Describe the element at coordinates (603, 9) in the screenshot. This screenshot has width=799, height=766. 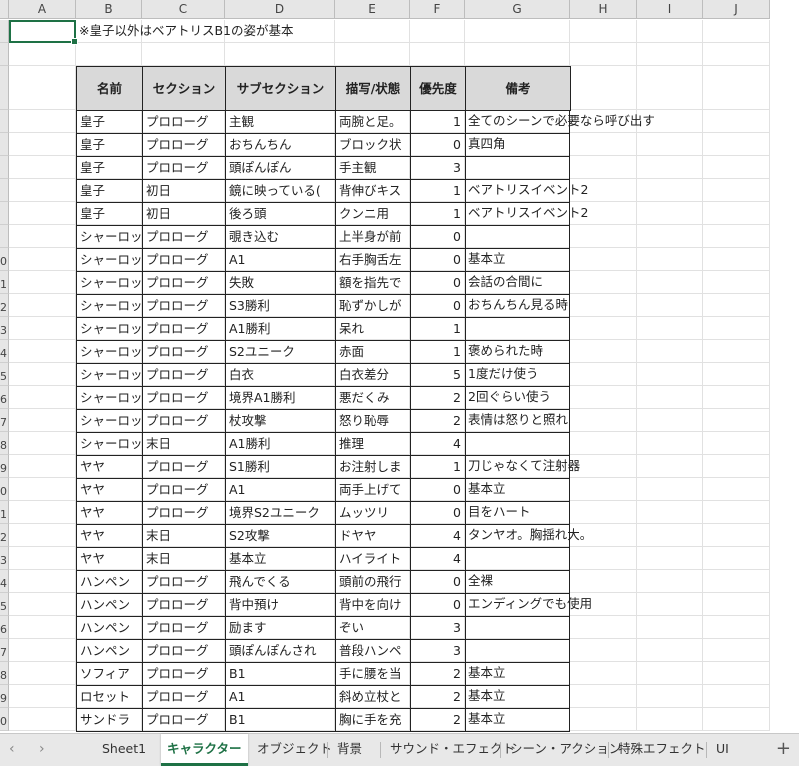
I see `column-header-h: H` at that location.